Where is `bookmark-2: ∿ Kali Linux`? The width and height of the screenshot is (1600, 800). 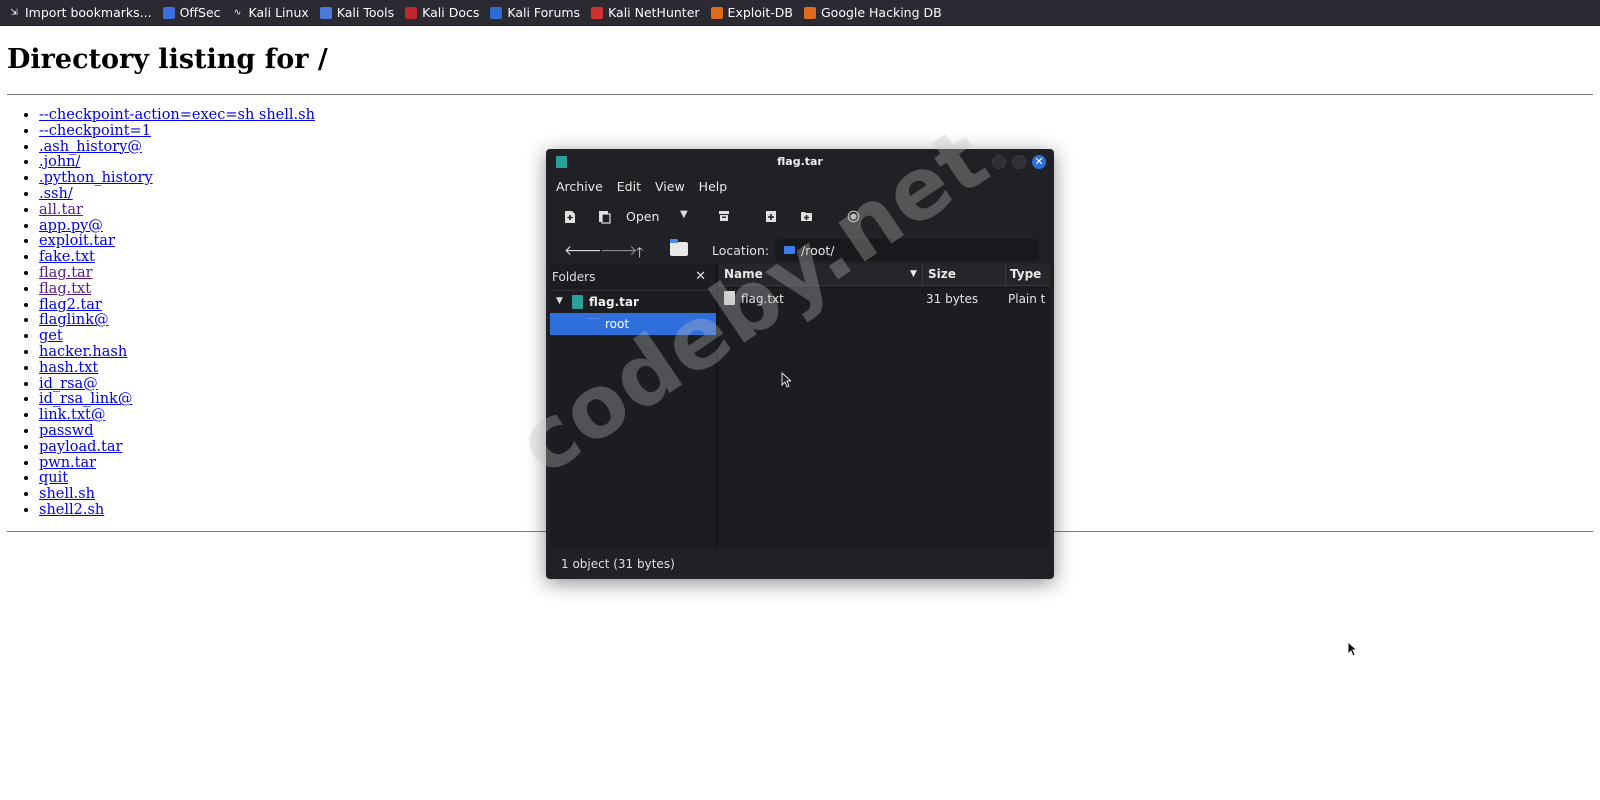
bookmark-2: ∿ Kali Linux is located at coordinates (270, 12).